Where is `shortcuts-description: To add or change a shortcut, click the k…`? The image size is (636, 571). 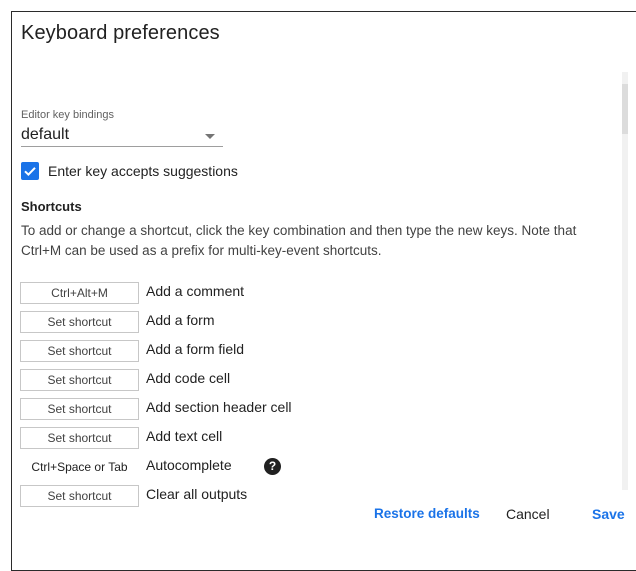 shortcuts-description: To add or change a shortcut, click the k… is located at coordinates (299, 240).